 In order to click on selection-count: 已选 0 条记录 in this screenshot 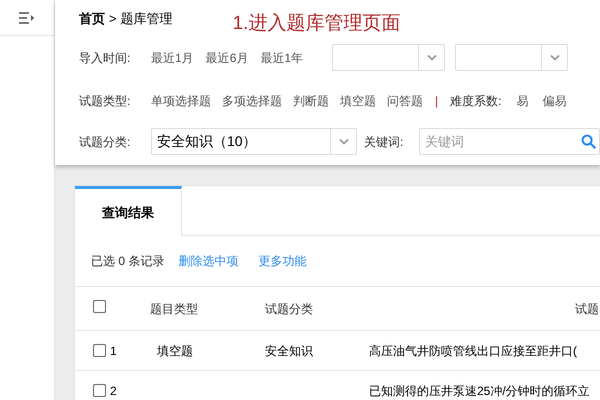, I will do `click(127, 261)`.